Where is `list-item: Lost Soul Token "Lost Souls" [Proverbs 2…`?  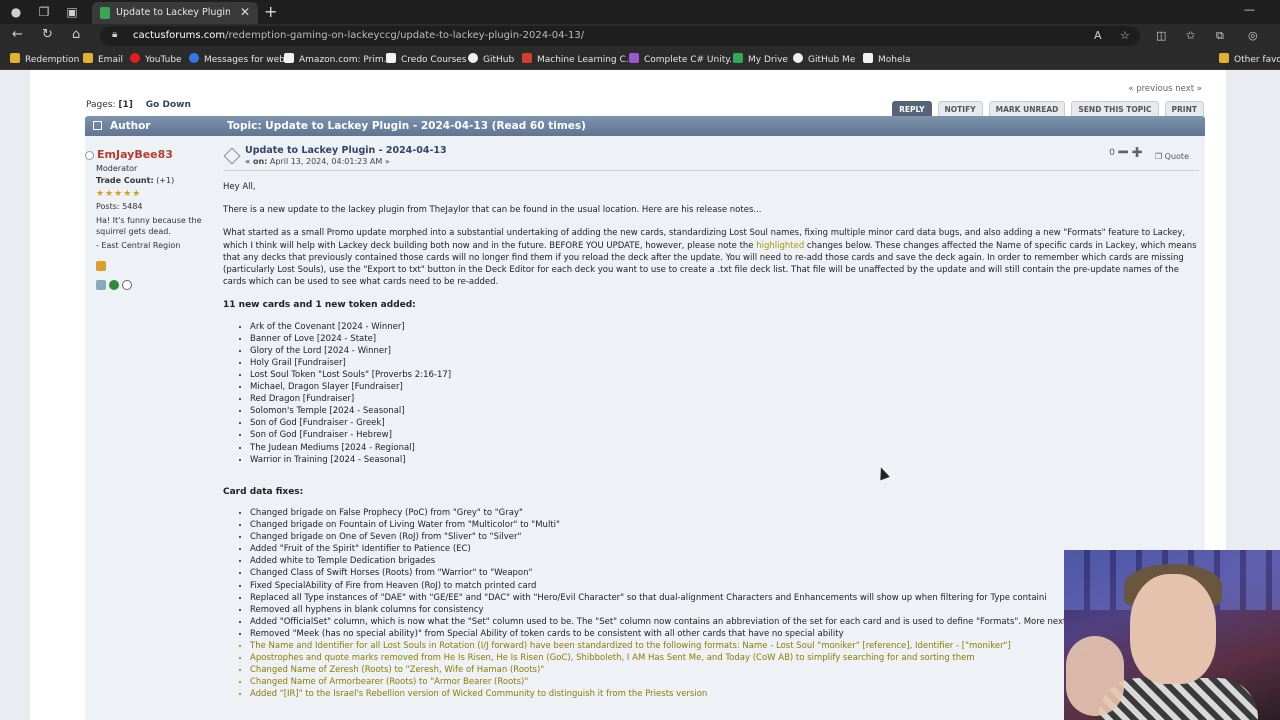
list-item: Lost Soul Token "Lost Souls" [Proverbs 2… is located at coordinates (724, 375).